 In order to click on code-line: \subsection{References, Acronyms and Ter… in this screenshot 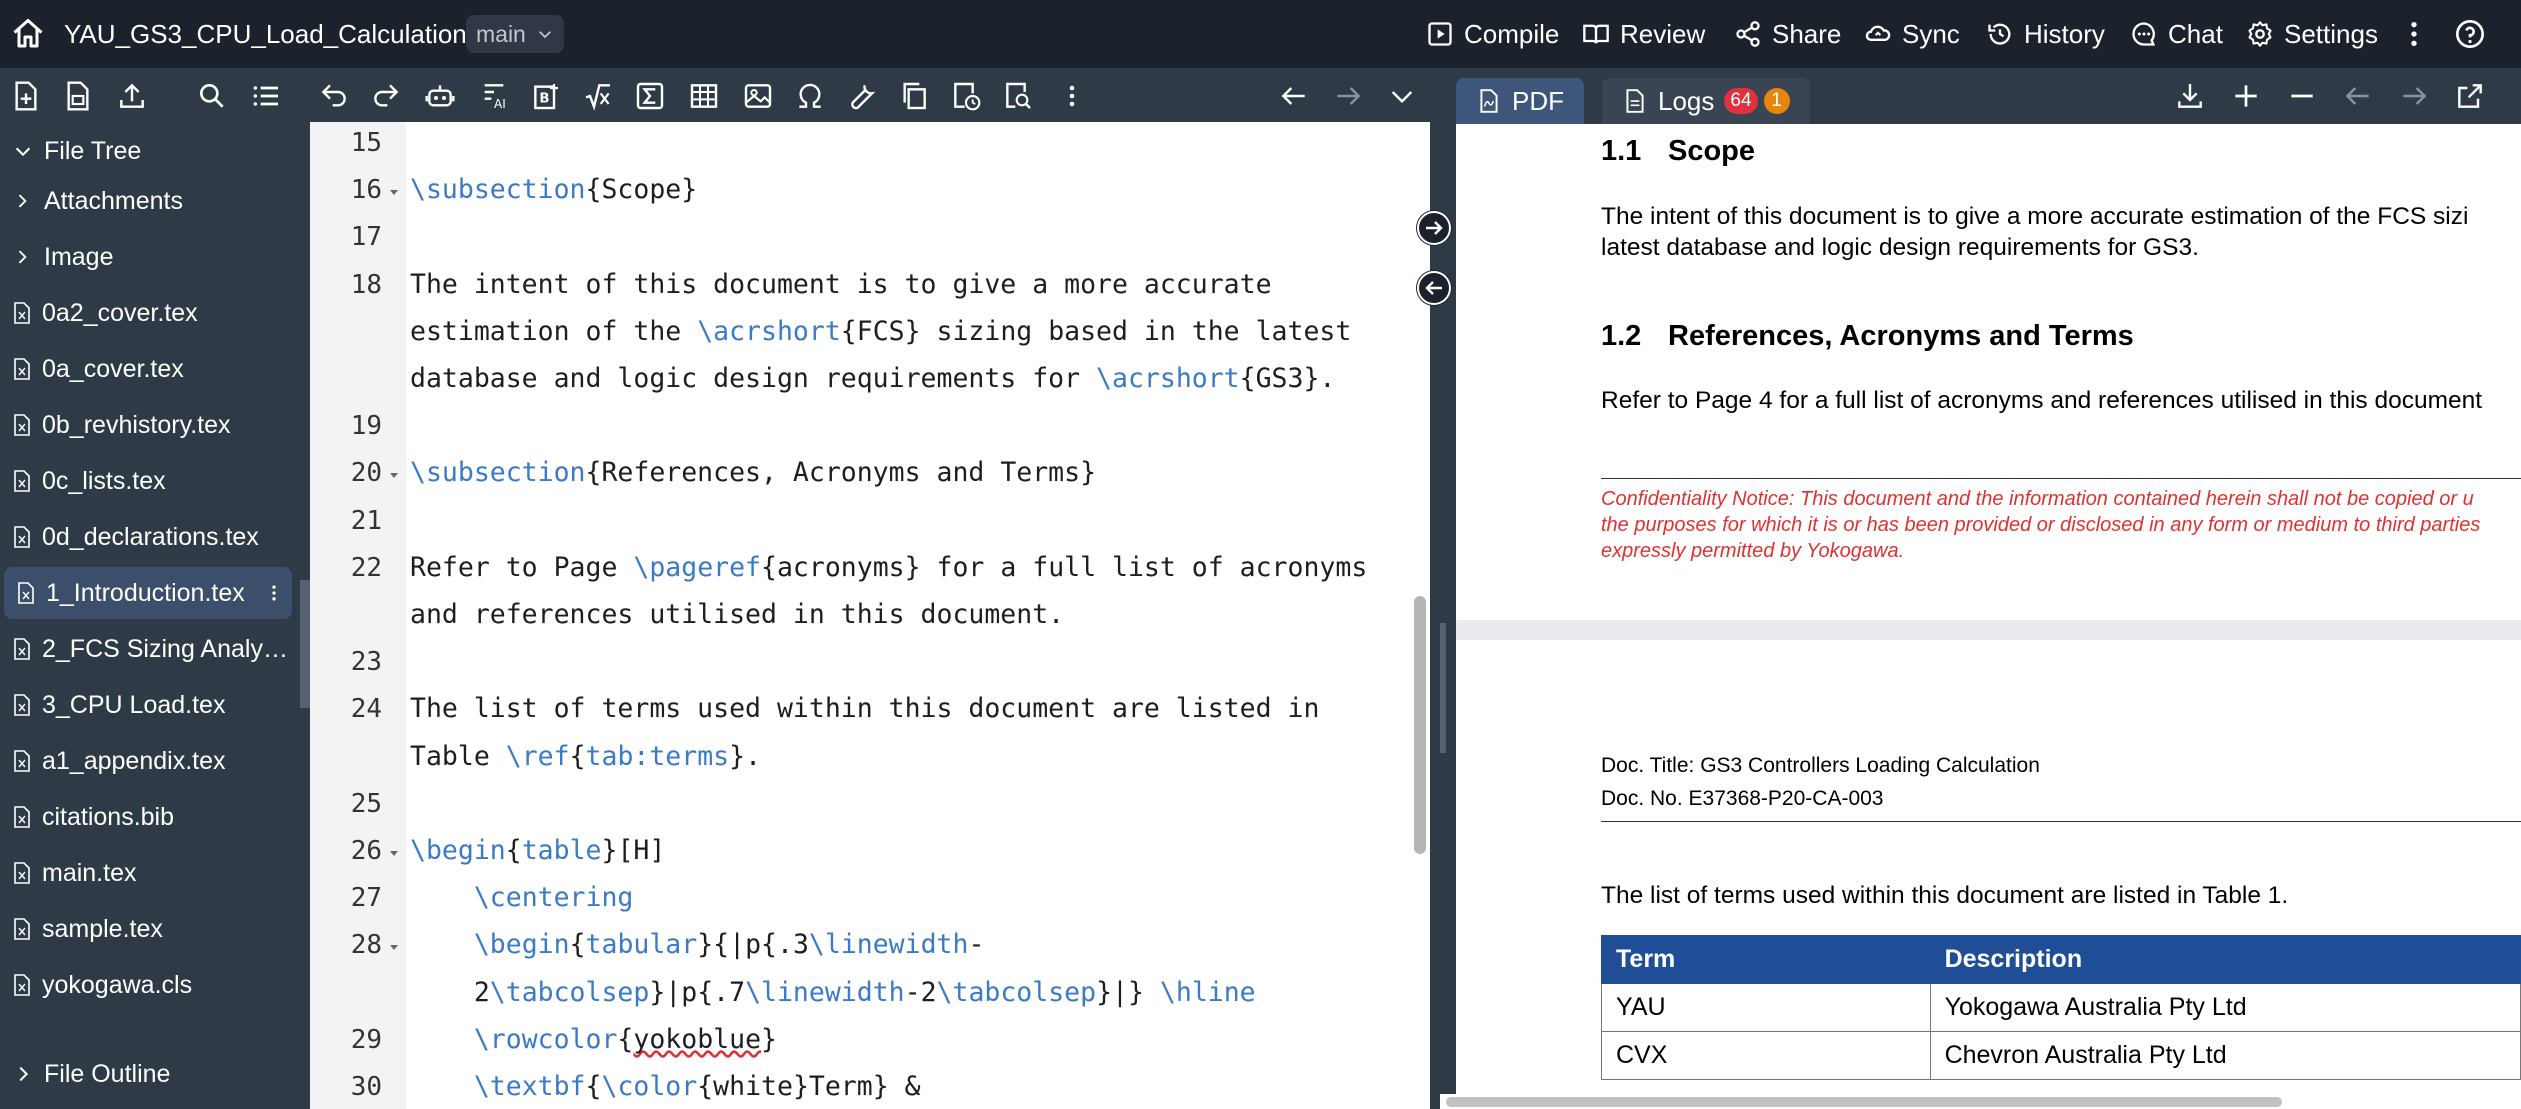, I will do `click(753, 473)`.